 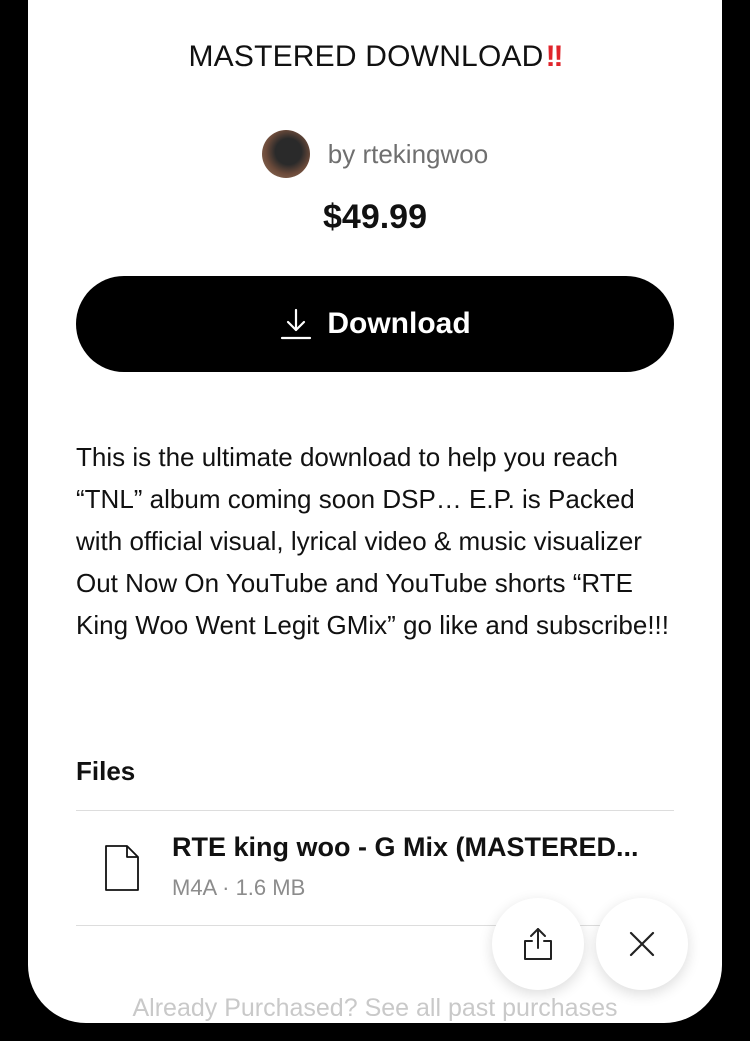 I want to click on author-row: by rtekingwoo, so click(x=375, y=154).